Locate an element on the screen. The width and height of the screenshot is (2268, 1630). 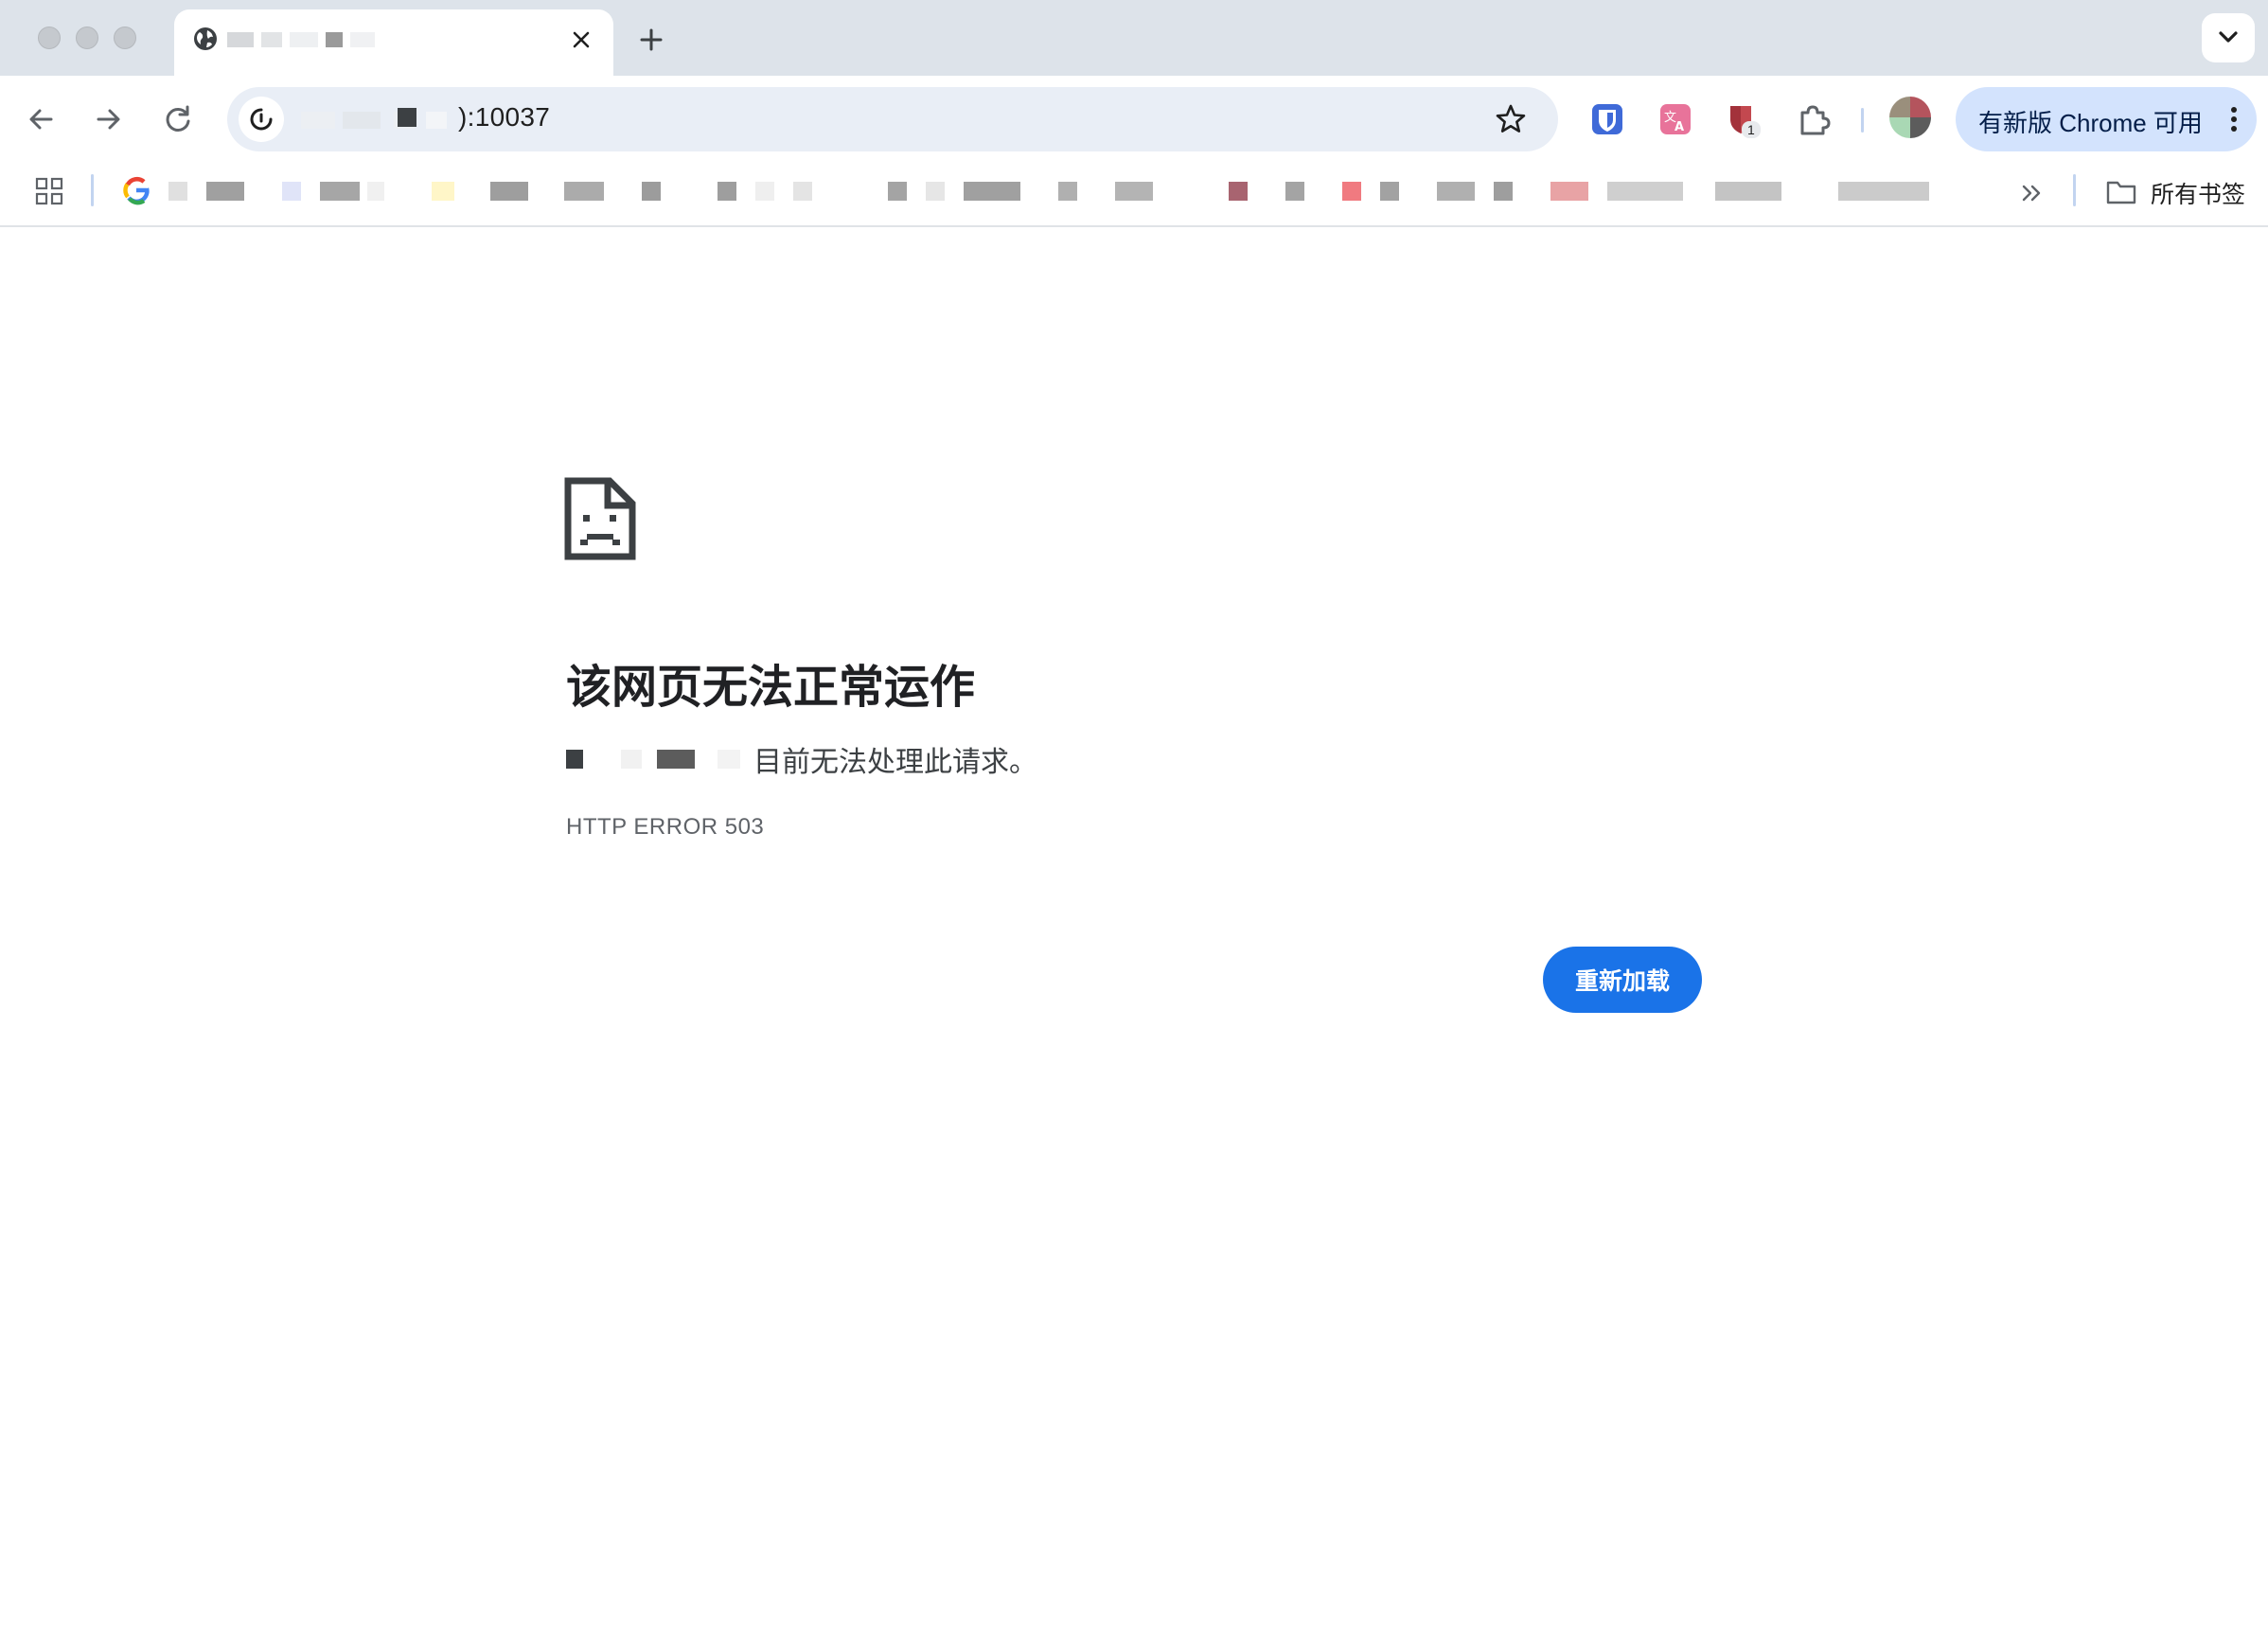
apps-grid-icon is located at coordinates (49, 191).